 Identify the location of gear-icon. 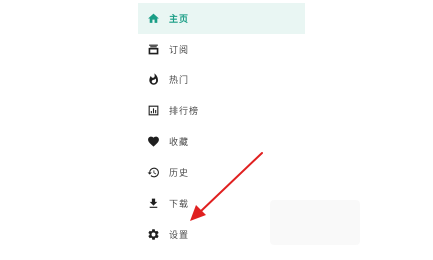
(153, 235).